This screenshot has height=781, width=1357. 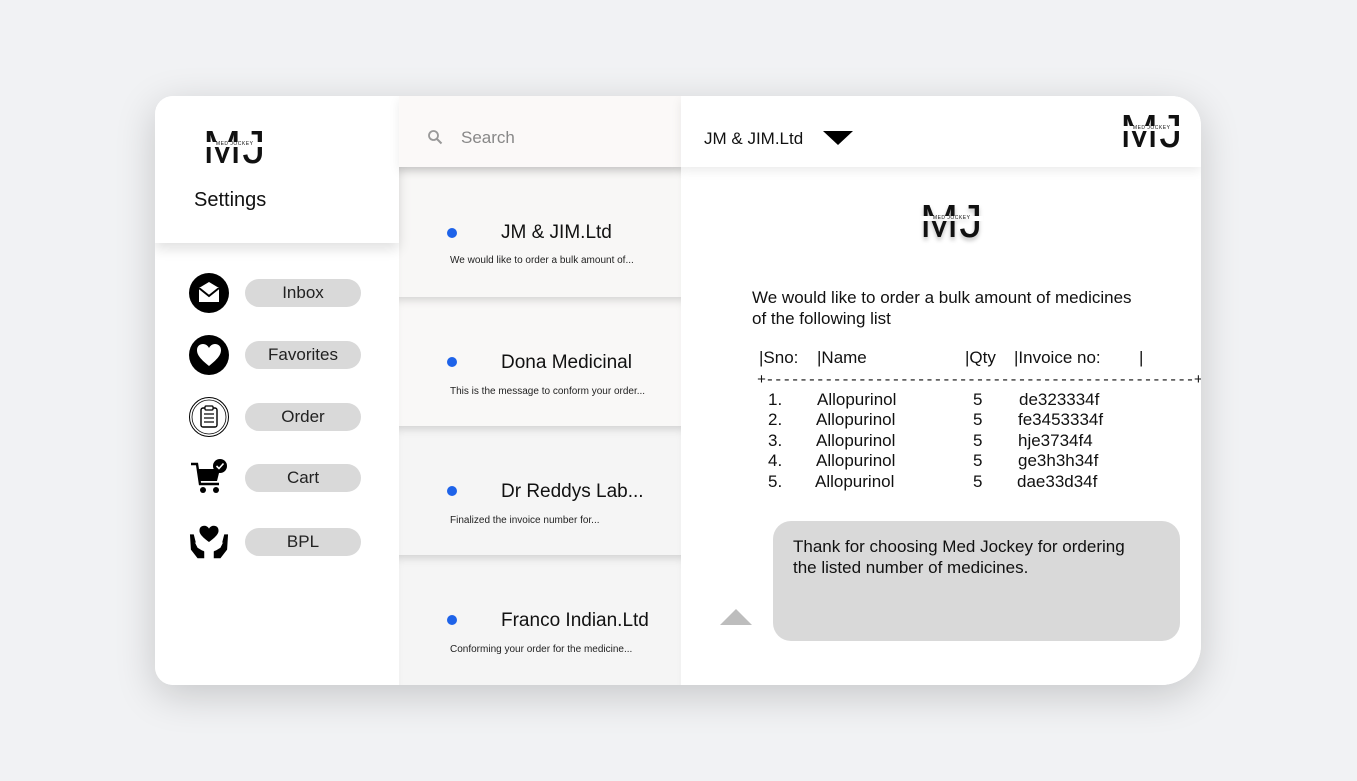 What do you see at coordinates (303, 542) in the screenshot?
I see `sidebar-item-label: BPL` at bounding box center [303, 542].